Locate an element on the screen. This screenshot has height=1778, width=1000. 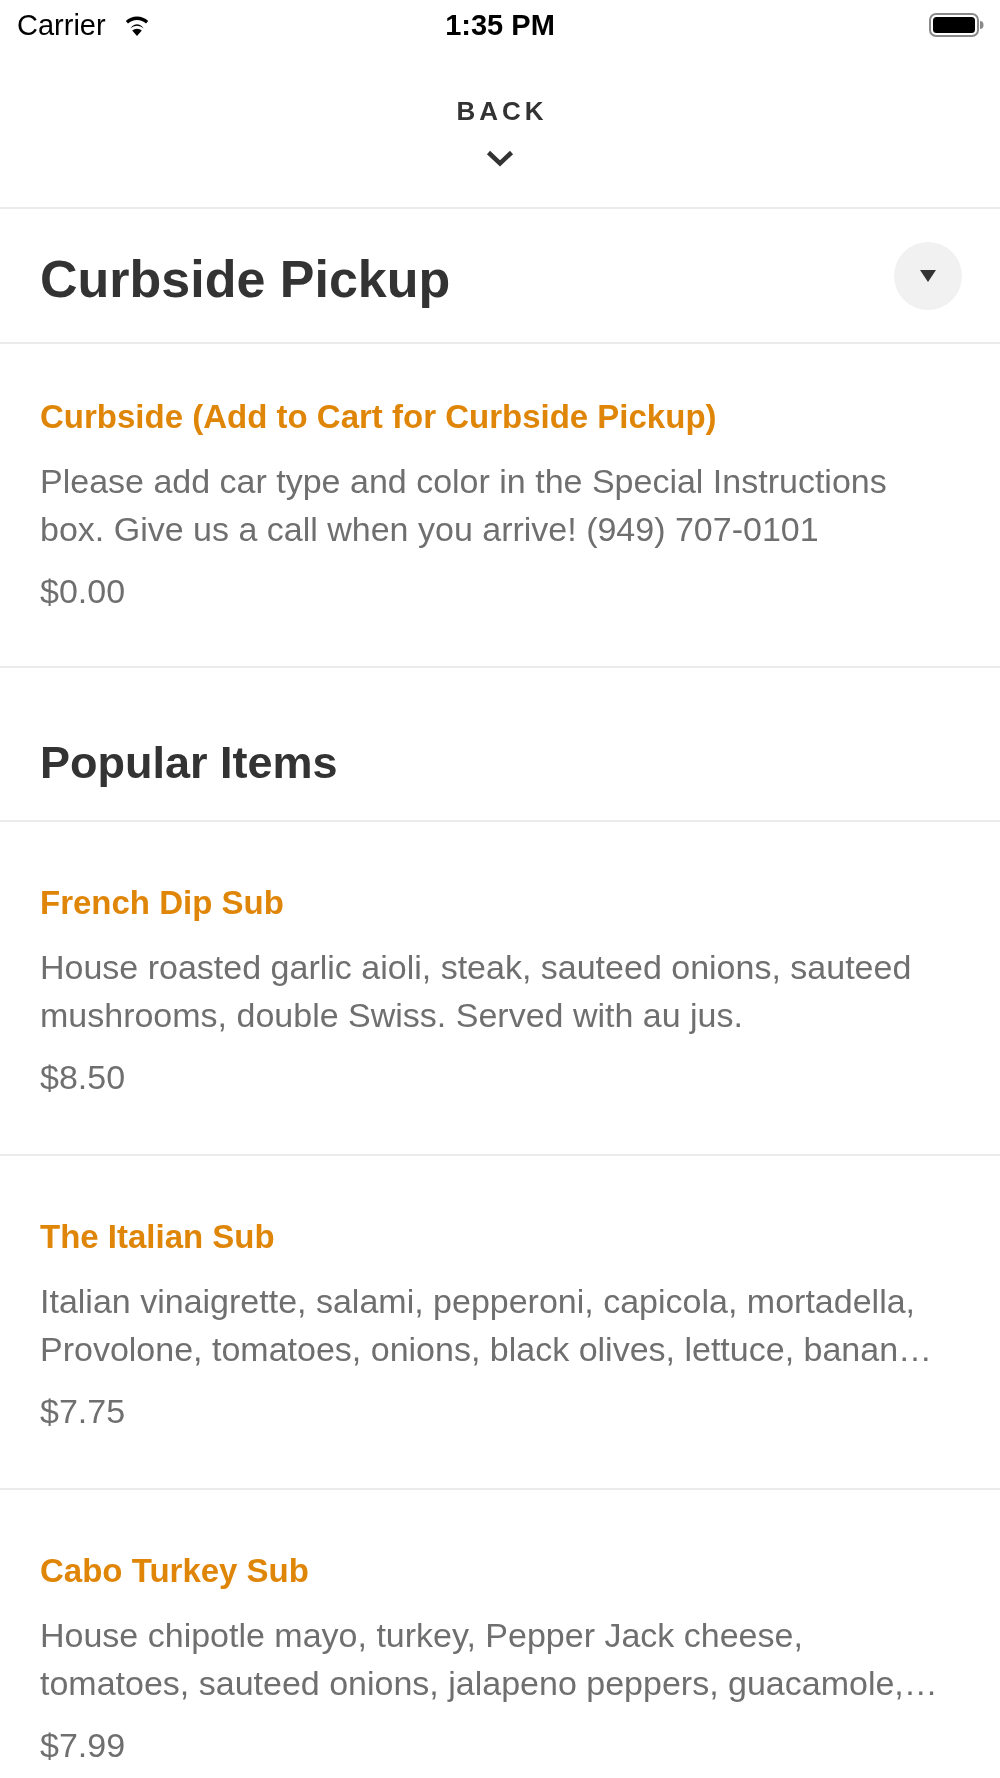
item-name: French Dip Sub is located at coordinates (162, 903).